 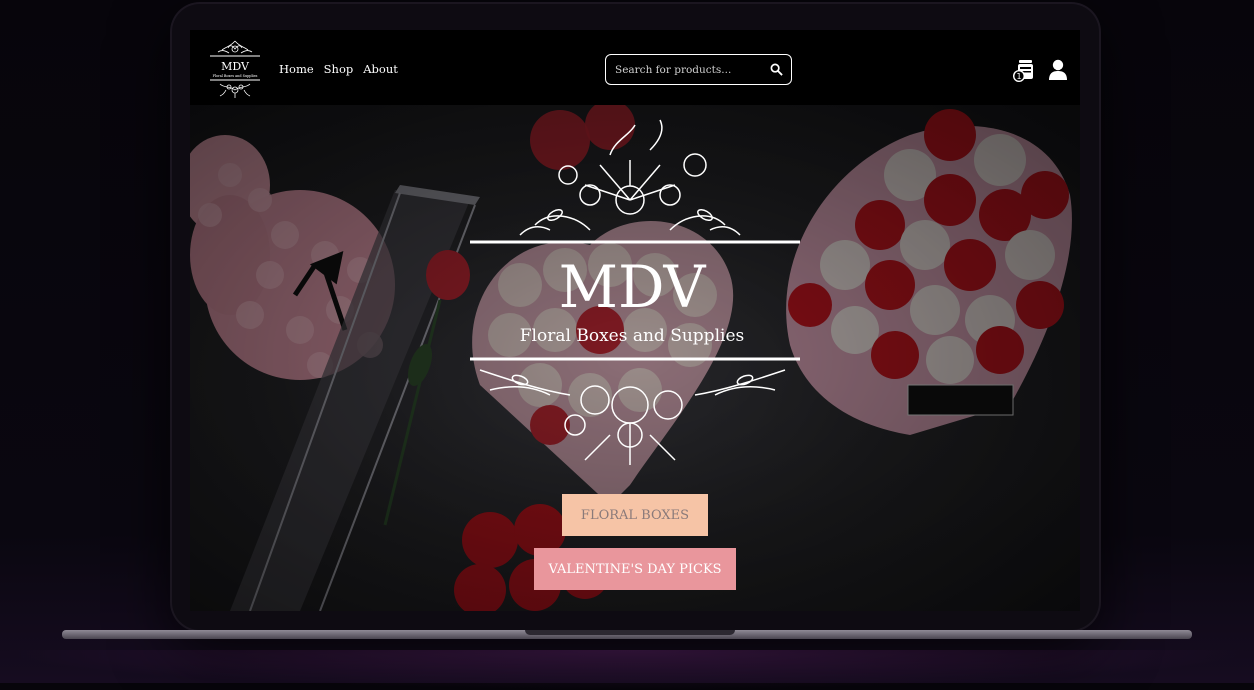 I want to click on nav-shop: Shop, so click(x=339, y=69).